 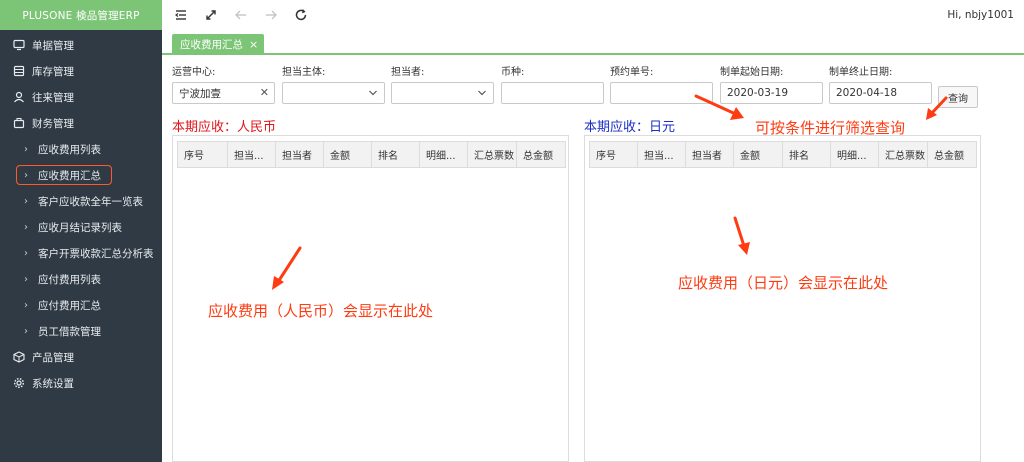 What do you see at coordinates (90, 201) in the screenshot?
I see `sidebar-subitem-label: 客户应收款全年一览表` at bounding box center [90, 201].